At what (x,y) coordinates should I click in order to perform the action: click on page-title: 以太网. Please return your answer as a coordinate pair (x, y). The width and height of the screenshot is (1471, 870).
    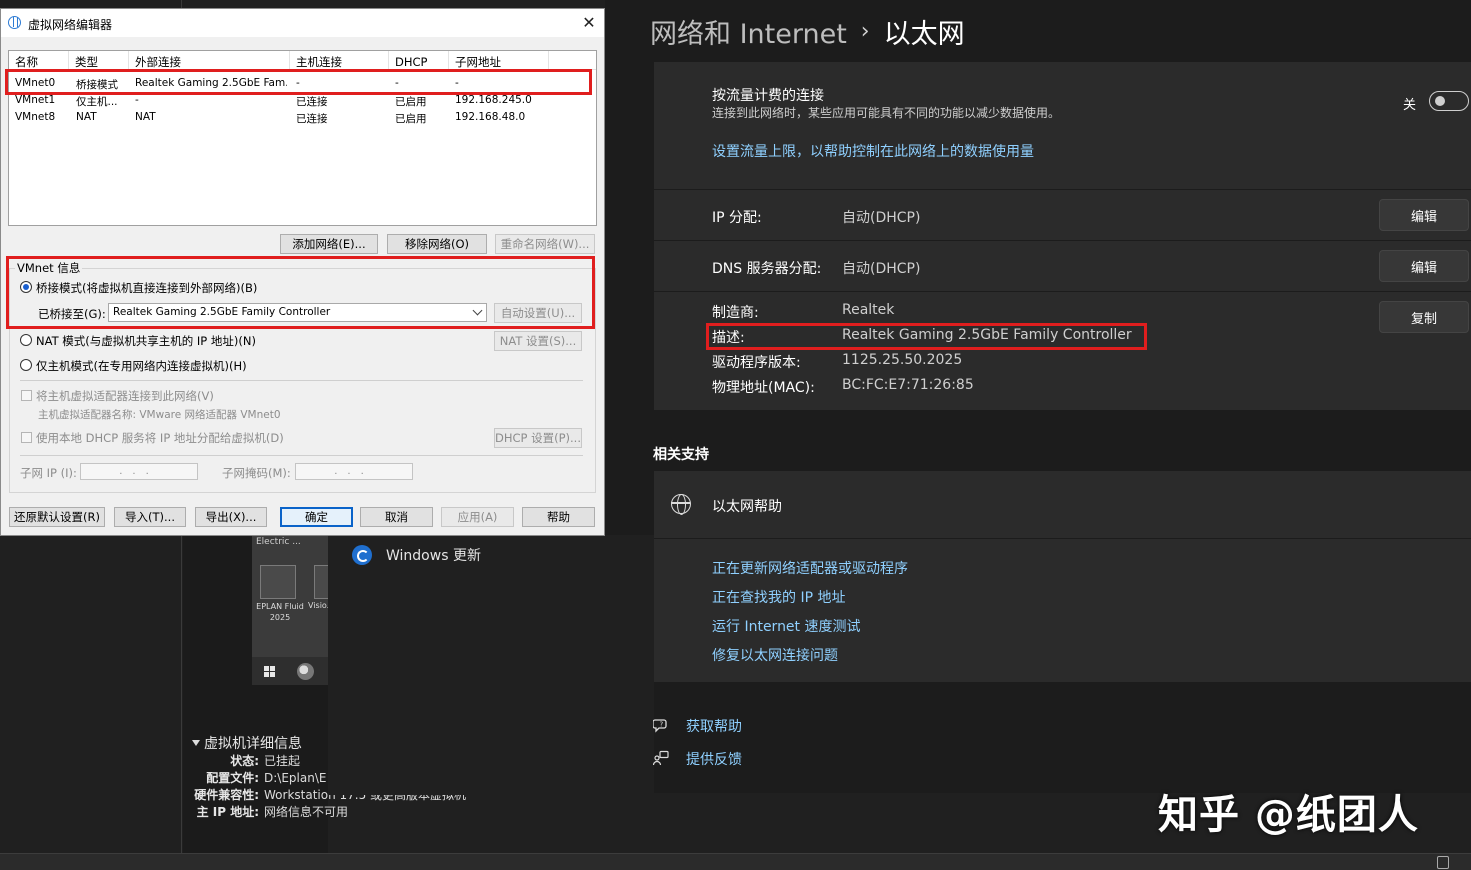
    Looking at the image, I should click on (924, 34).